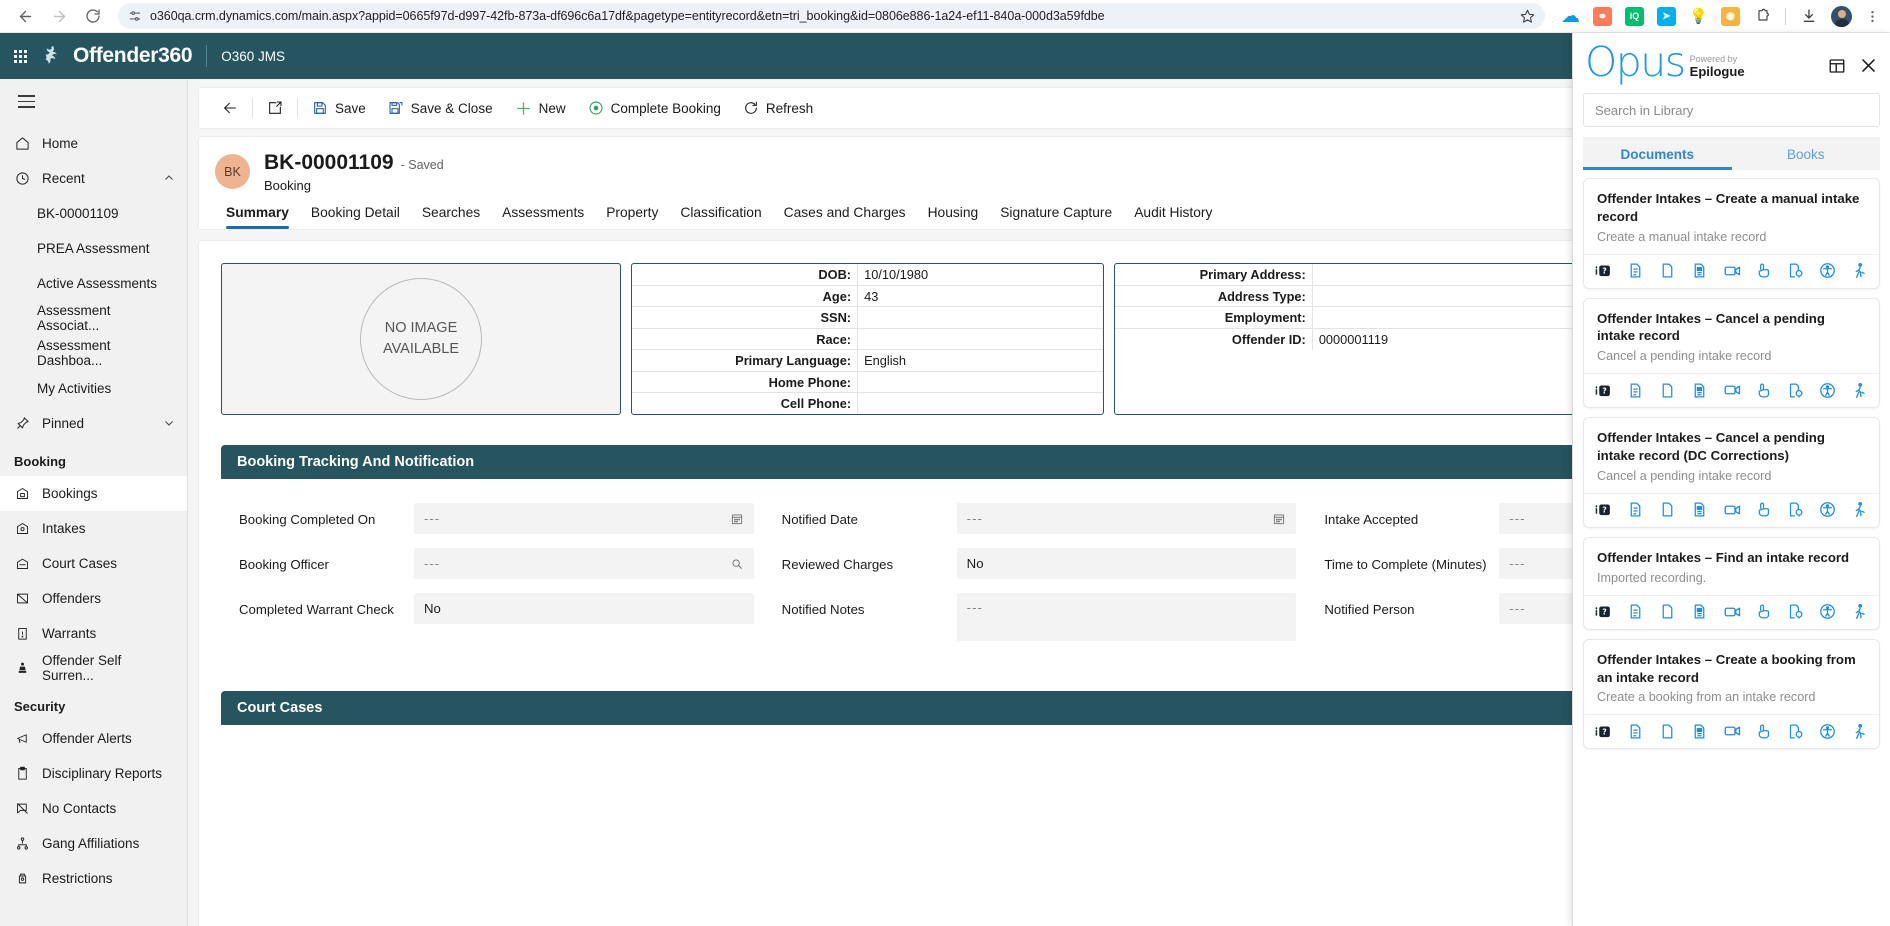 Image resolution: width=1890 pixels, height=926 pixels. What do you see at coordinates (93, 738) in the screenshot?
I see `sidebar-item-offender-alerts: Offender Alerts` at bounding box center [93, 738].